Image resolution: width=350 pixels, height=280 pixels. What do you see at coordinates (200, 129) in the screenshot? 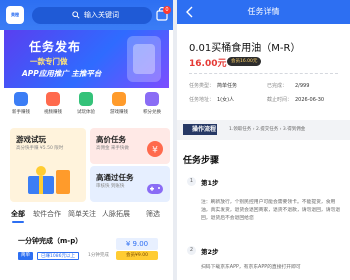
I see `flow-label: 操作流程` at bounding box center [200, 129].